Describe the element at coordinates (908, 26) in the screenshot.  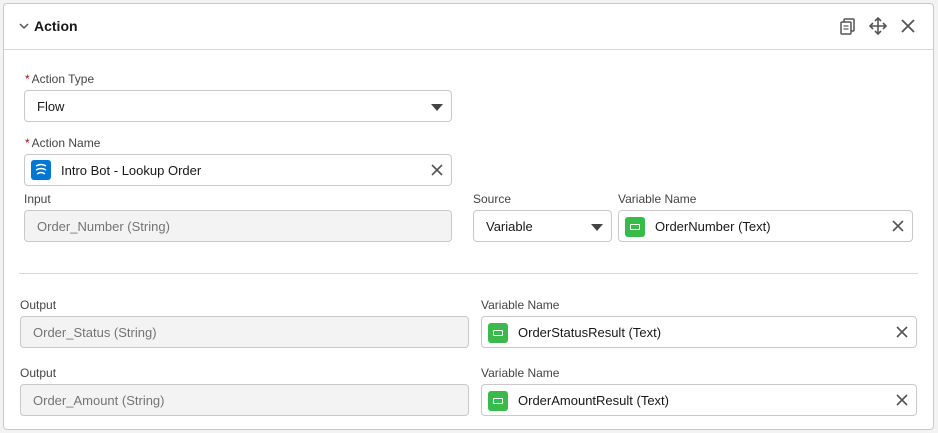
I see `close-icon` at that location.